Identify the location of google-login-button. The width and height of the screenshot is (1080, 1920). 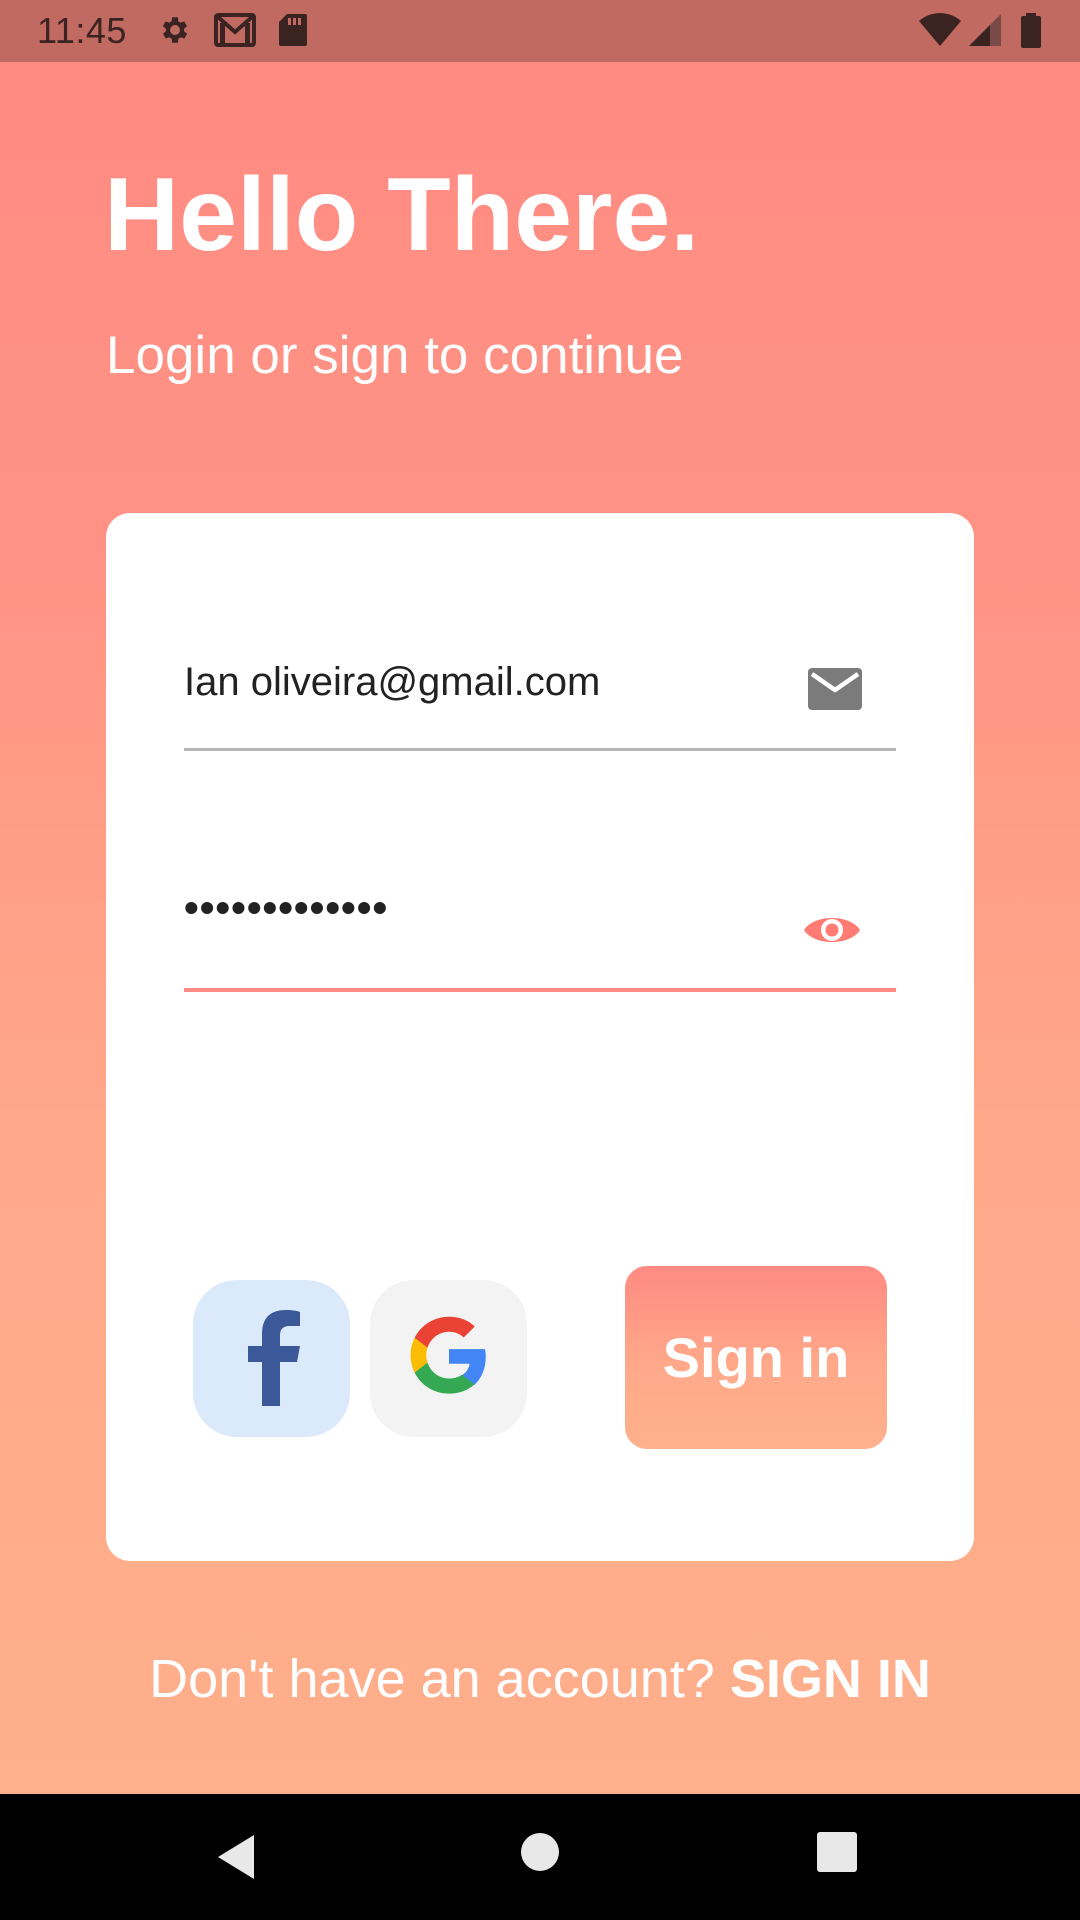
(448, 1358).